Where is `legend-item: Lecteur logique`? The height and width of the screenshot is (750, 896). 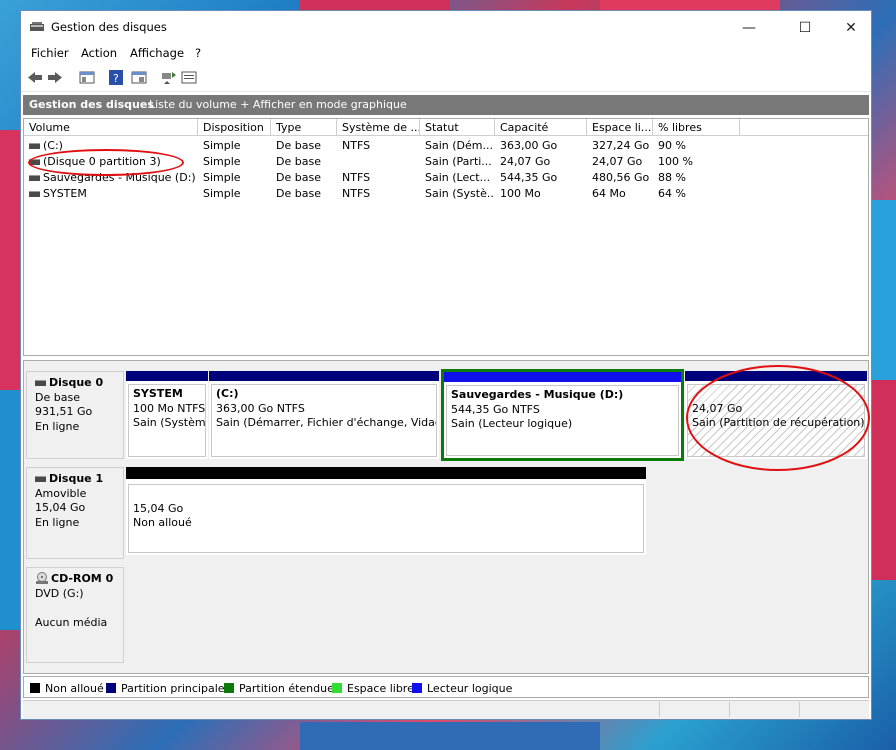 legend-item: Lecteur logique is located at coordinates (462, 688).